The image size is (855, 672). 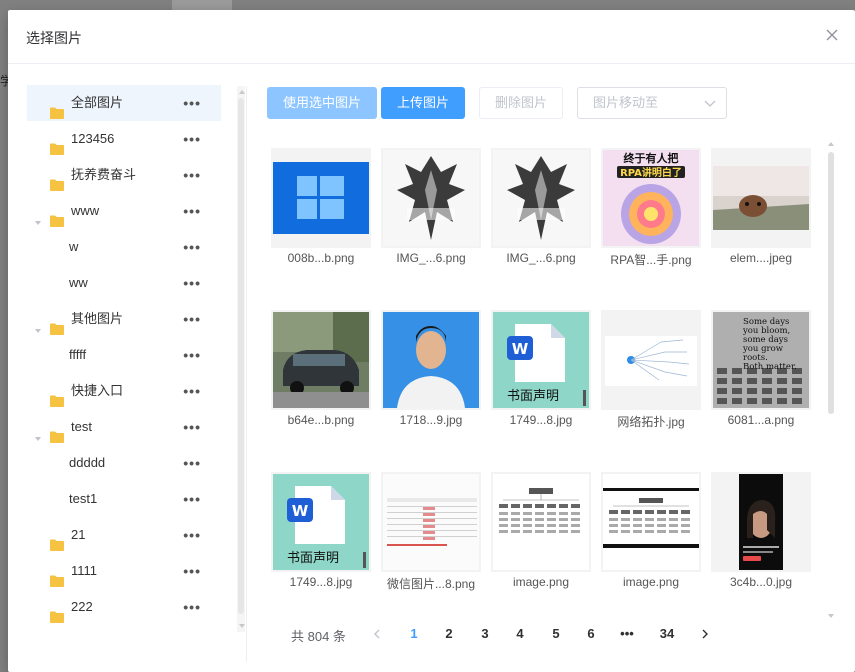 I want to click on tree-item: 快捷入口 •••, so click(x=124, y=391).